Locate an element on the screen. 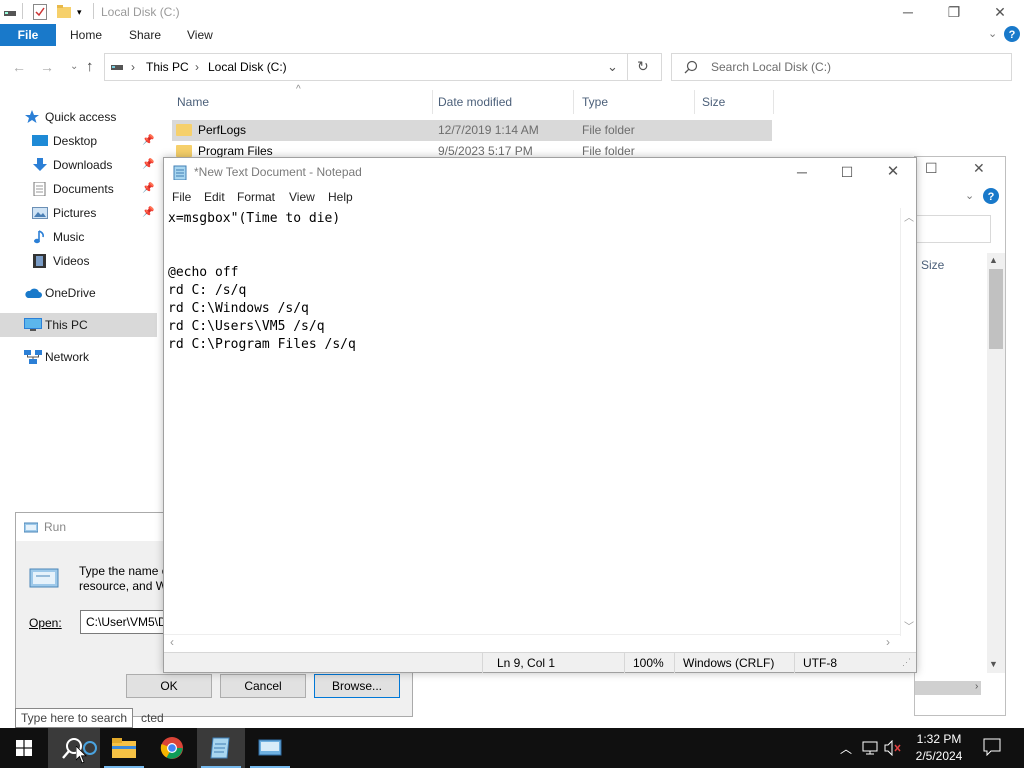 The width and height of the screenshot is (1024, 768). start-button is located at coordinates (24, 748).